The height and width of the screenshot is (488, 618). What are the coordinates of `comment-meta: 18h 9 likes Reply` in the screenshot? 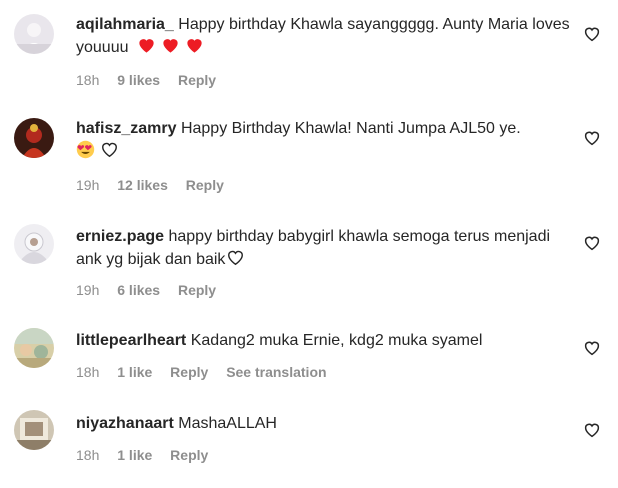 It's located at (153, 80).